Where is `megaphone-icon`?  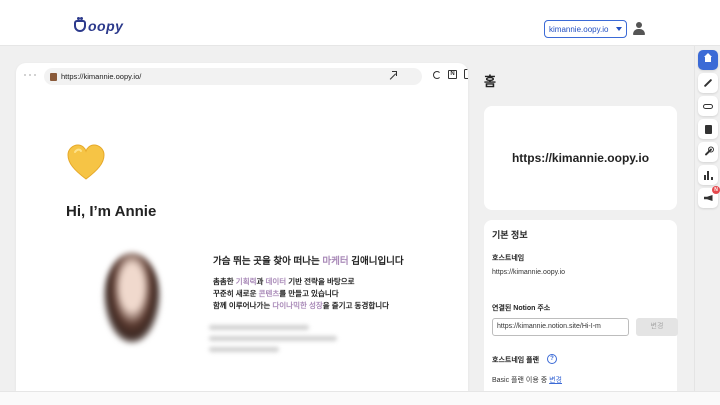 megaphone-icon is located at coordinates (708, 198).